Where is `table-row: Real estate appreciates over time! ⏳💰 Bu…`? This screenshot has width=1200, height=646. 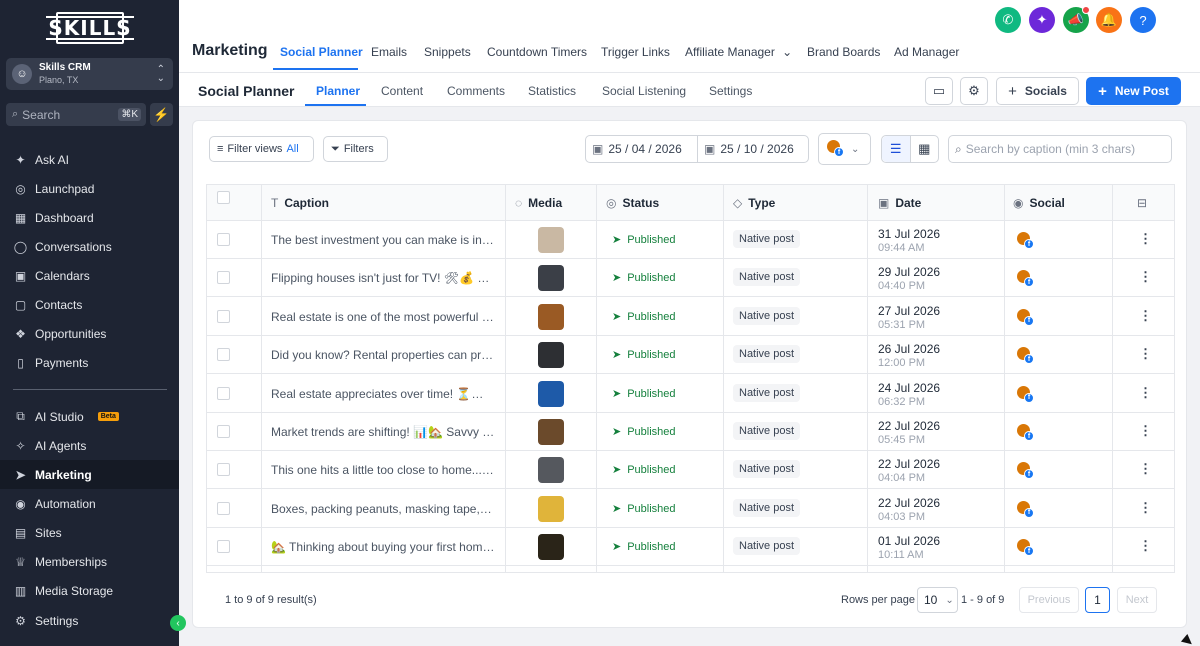 table-row: Real estate appreciates over time! ⏳💰 Bu… is located at coordinates (690, 394).